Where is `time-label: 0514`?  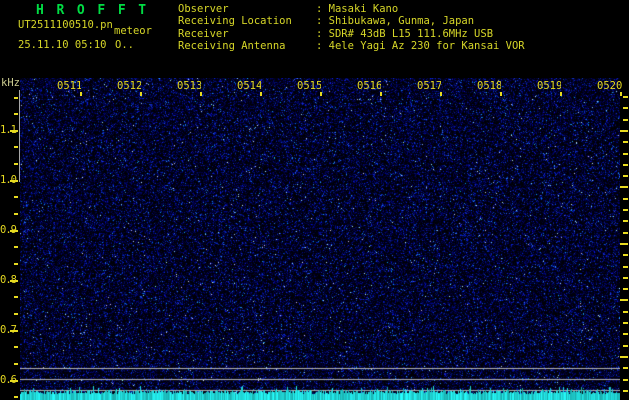
time-label: 0514 is located at coordinates (249, 86).